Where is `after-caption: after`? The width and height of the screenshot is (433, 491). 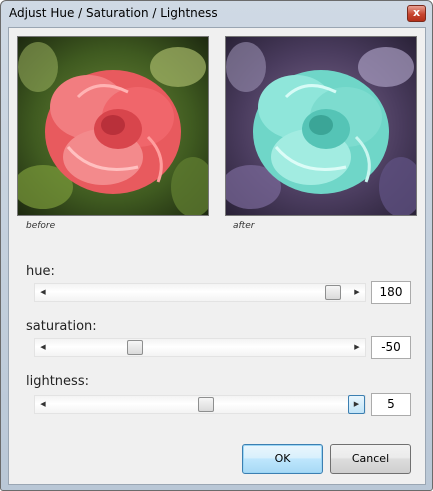 after-caption: after is located at coordinates (244, 226).